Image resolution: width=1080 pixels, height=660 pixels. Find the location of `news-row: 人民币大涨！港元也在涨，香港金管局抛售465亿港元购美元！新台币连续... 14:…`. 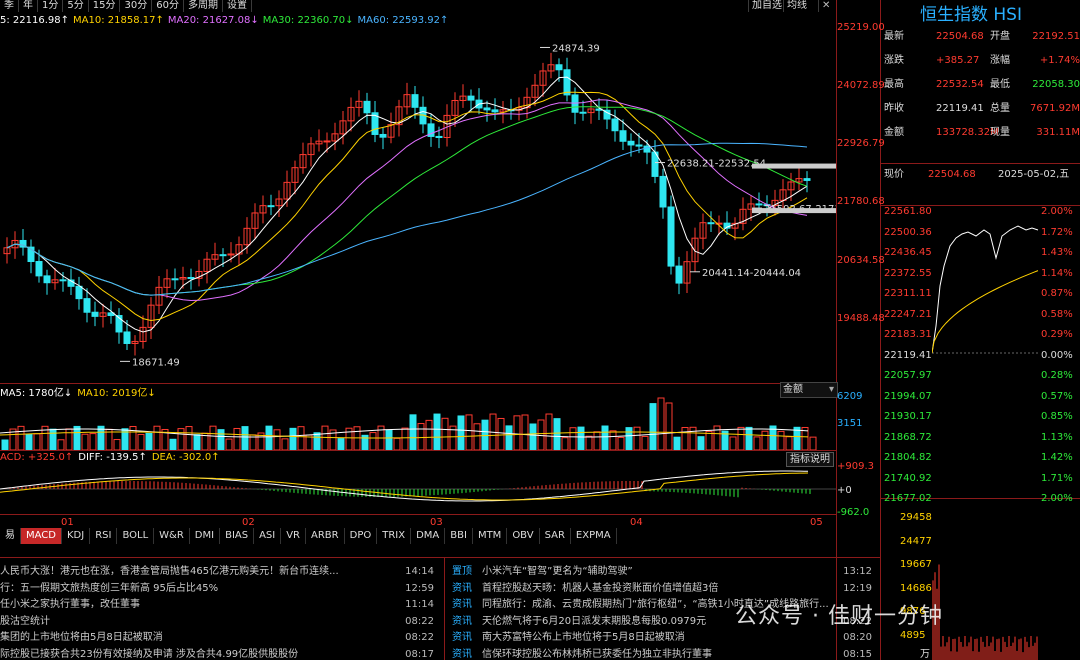

news-row: 人民币大涨！港元也在涨，香港金管局抛售465亿港元购美元！新台币连续... 14:… is located at coordinates (220, 572).